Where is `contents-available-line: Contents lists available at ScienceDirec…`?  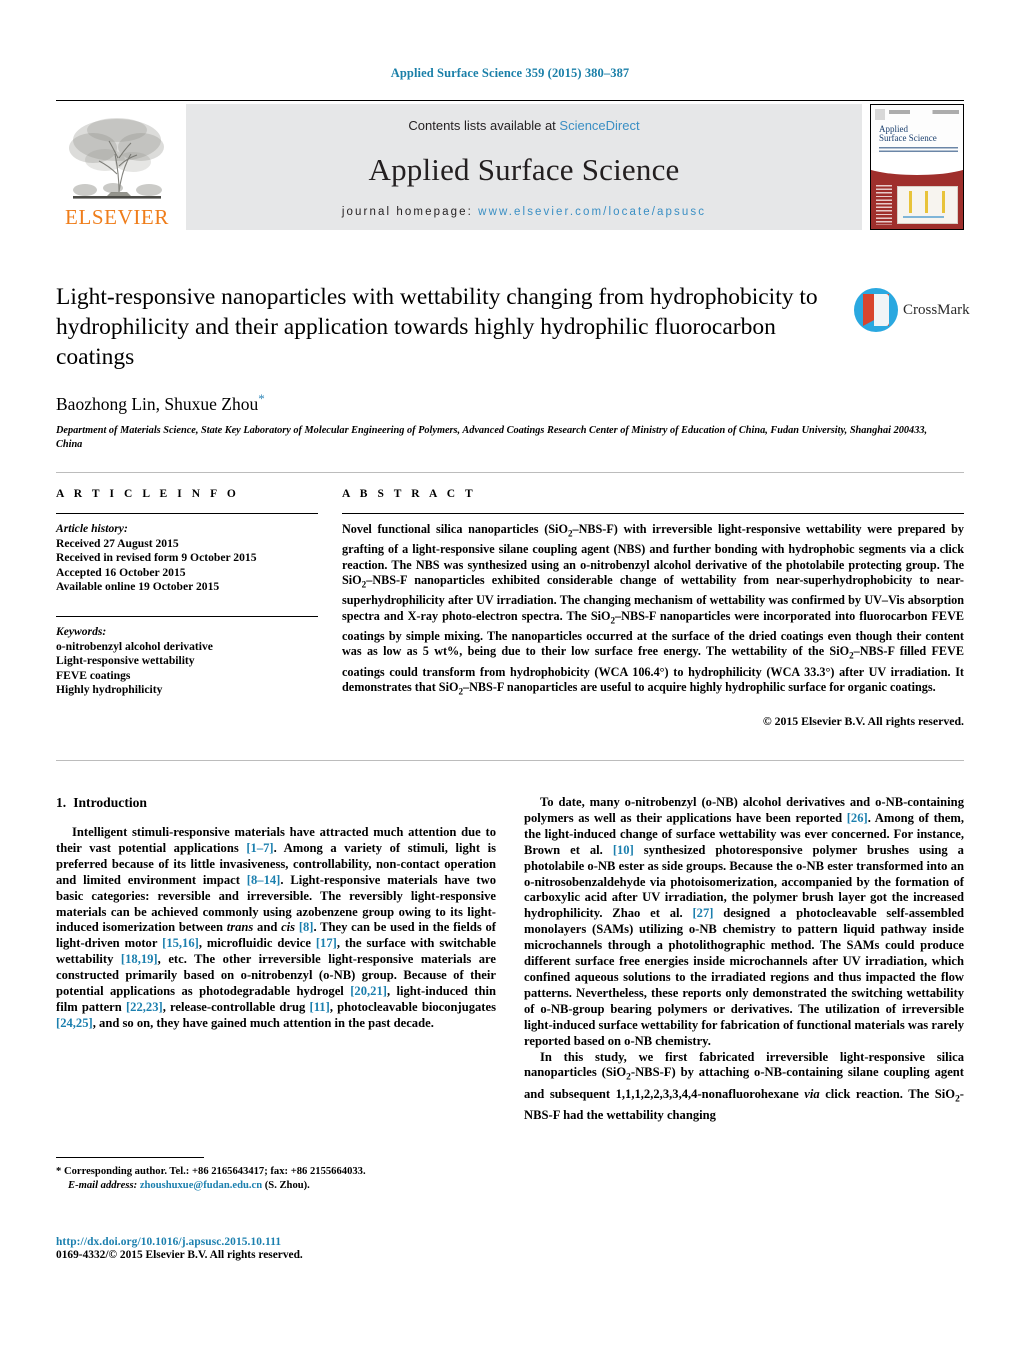 contents-available-line: Contents lists available at ScienceDirec… is located at coordinates (523, 125).